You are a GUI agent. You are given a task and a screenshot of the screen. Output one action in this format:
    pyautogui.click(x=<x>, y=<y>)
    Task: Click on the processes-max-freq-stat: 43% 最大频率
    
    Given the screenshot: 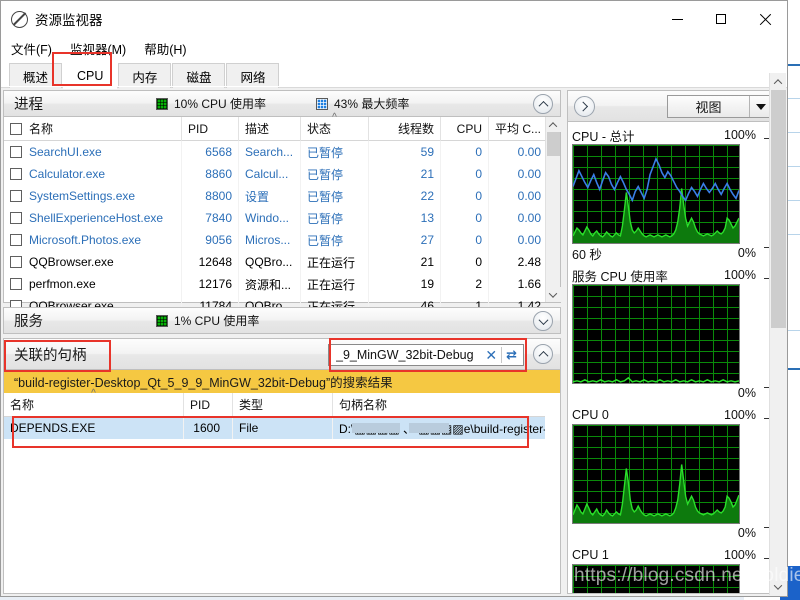 What is the action you would take?
    pyautogui.click(x=362, y=103)
    